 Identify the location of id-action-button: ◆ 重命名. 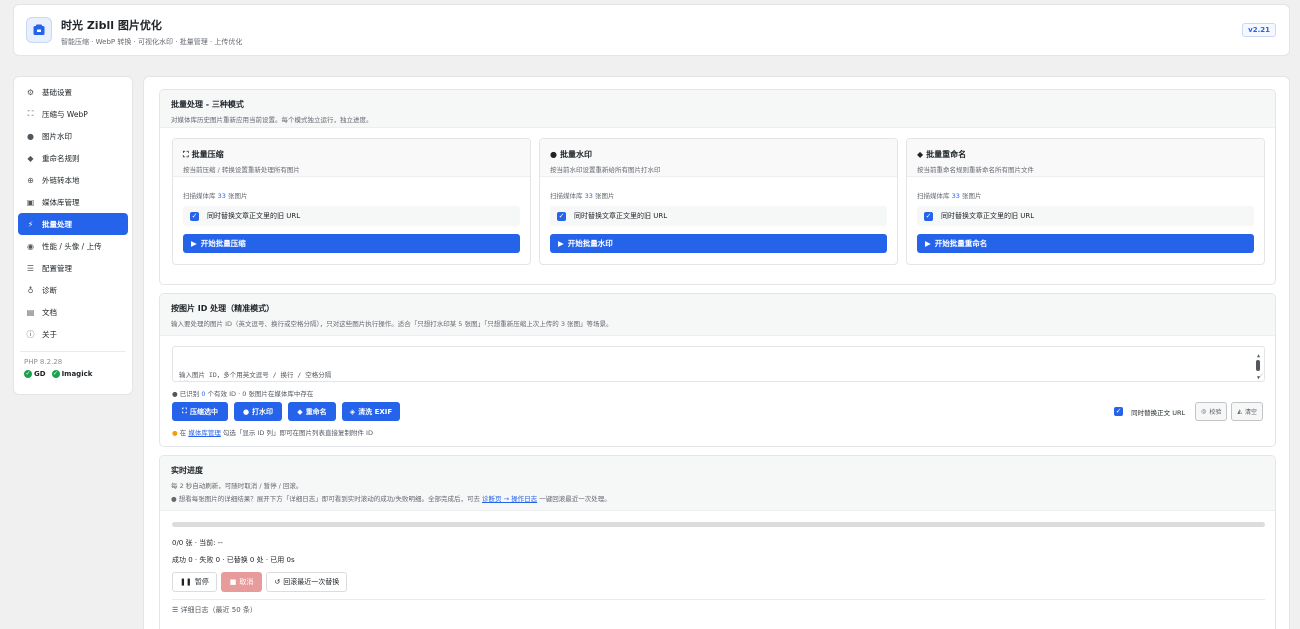
(312, 411).